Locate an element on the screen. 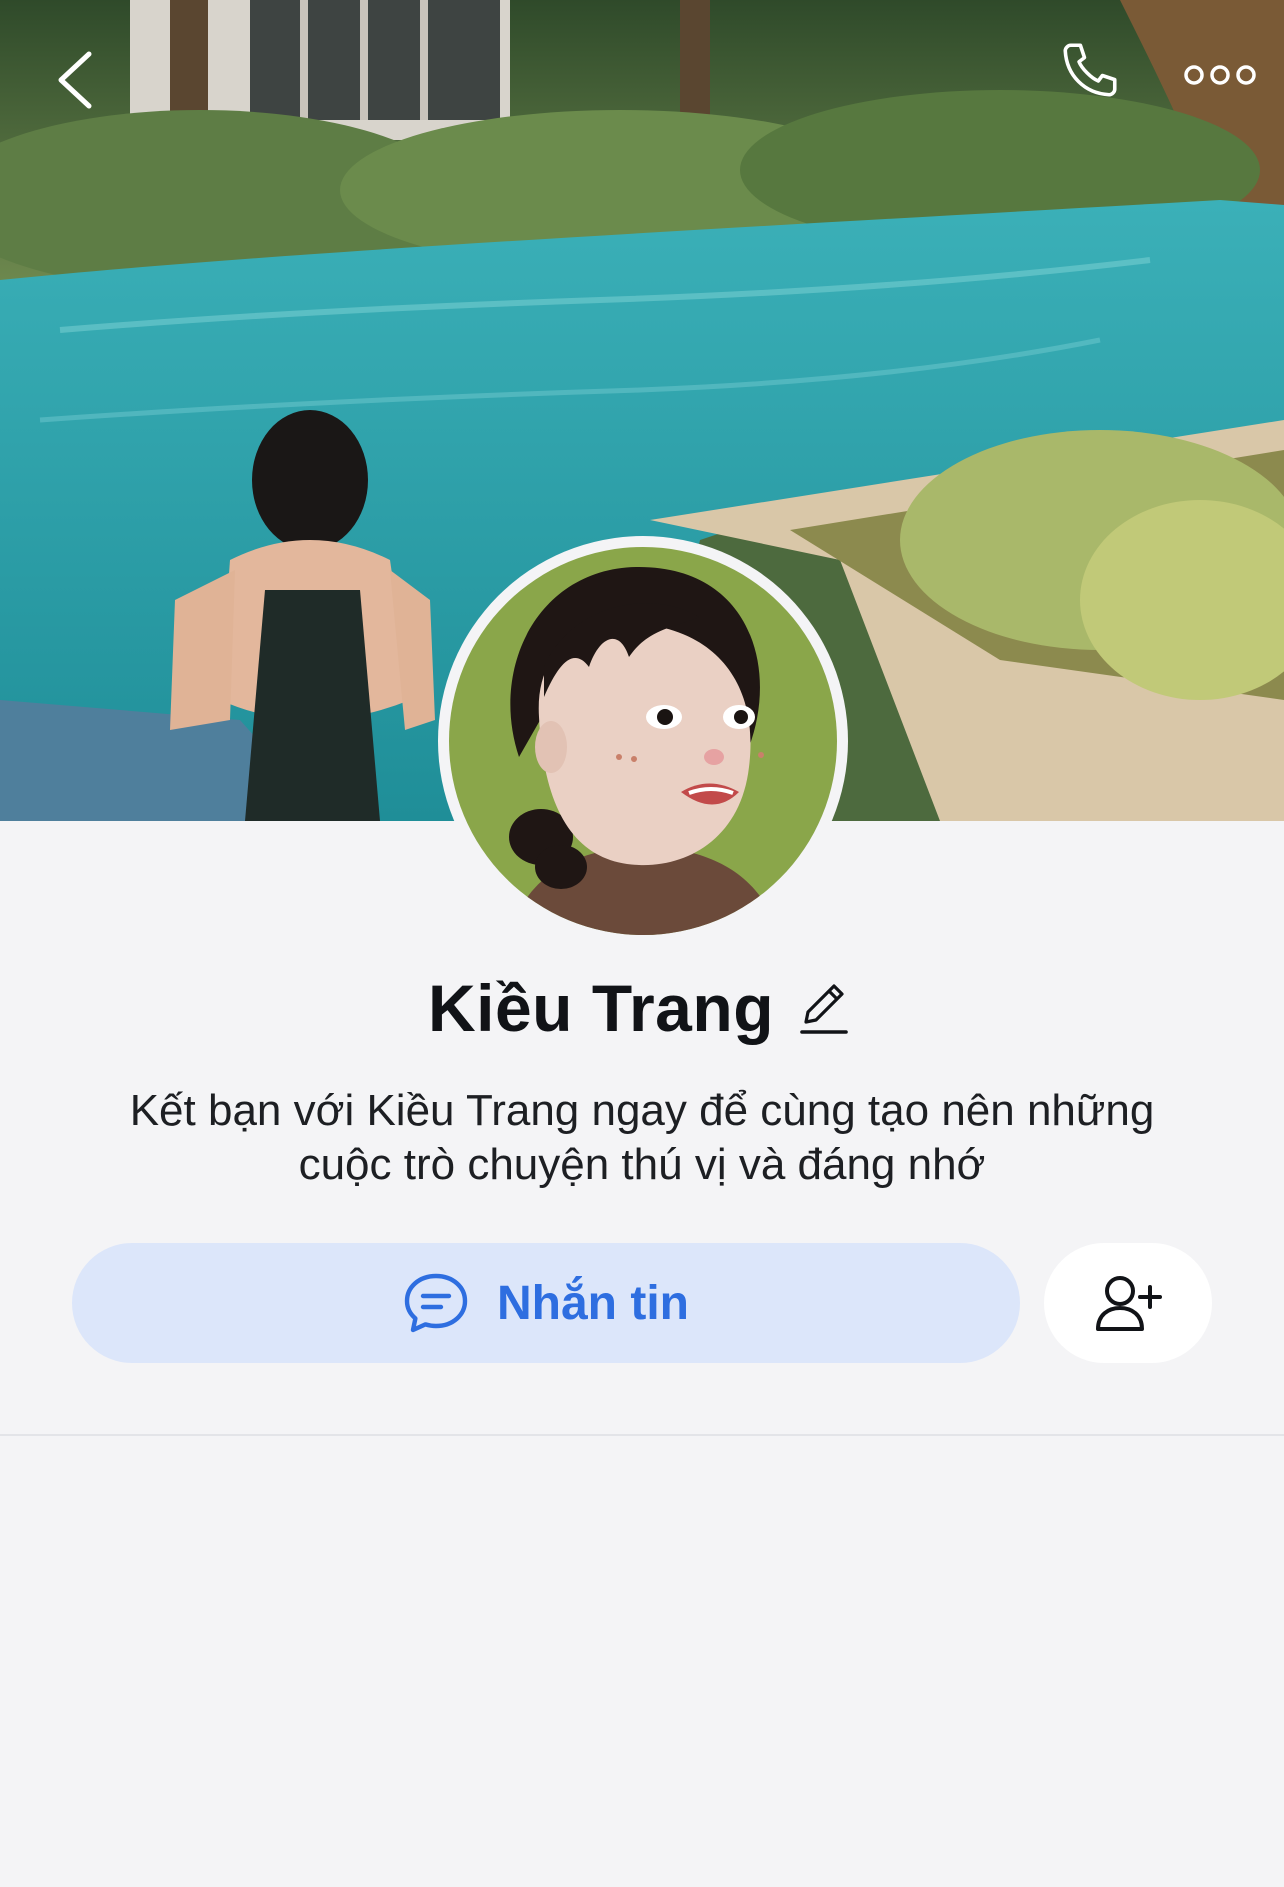  message-button: Nhắn tin is located at coordinates (546, 1303).